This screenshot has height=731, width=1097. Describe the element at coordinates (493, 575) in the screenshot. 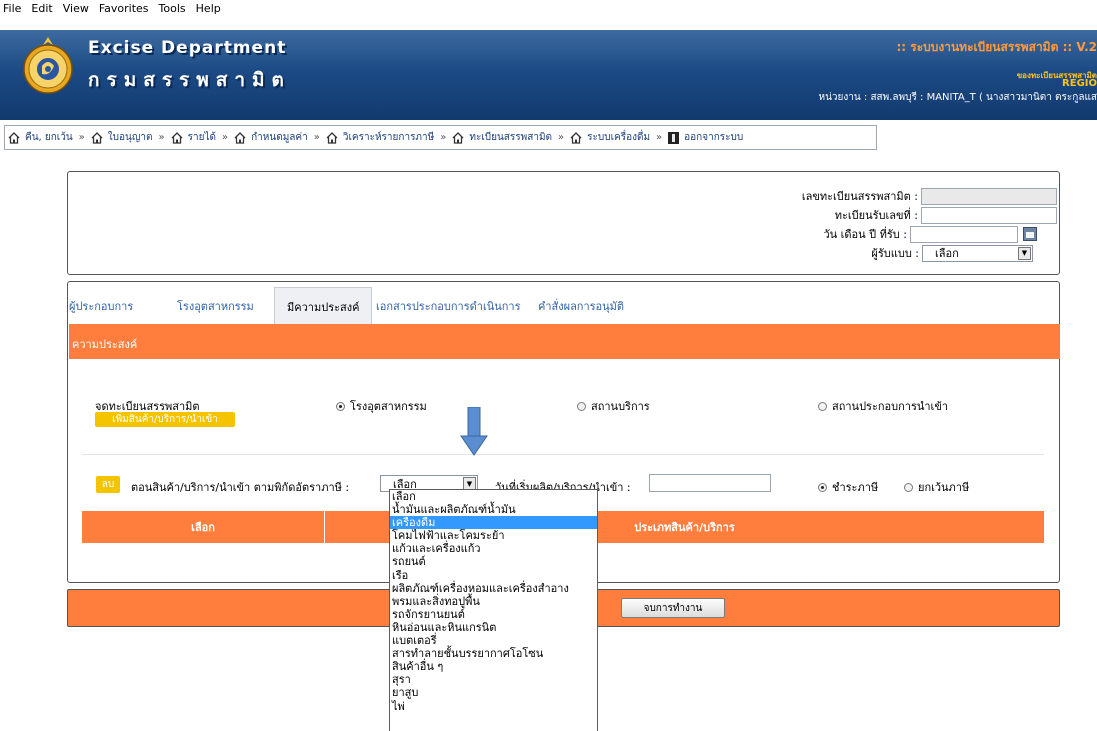

I see `option-boat: เรือ` at that location.